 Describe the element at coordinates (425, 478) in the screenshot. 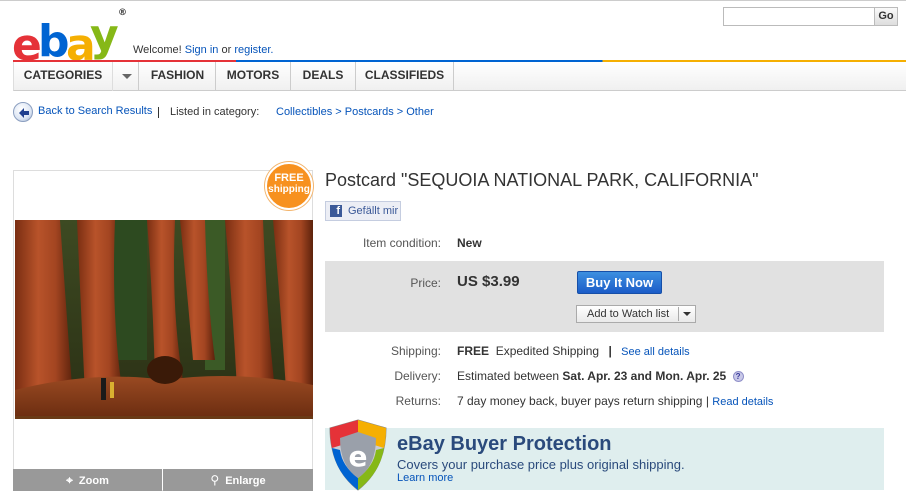

I see `learn-more-link: Learn more` at that location.